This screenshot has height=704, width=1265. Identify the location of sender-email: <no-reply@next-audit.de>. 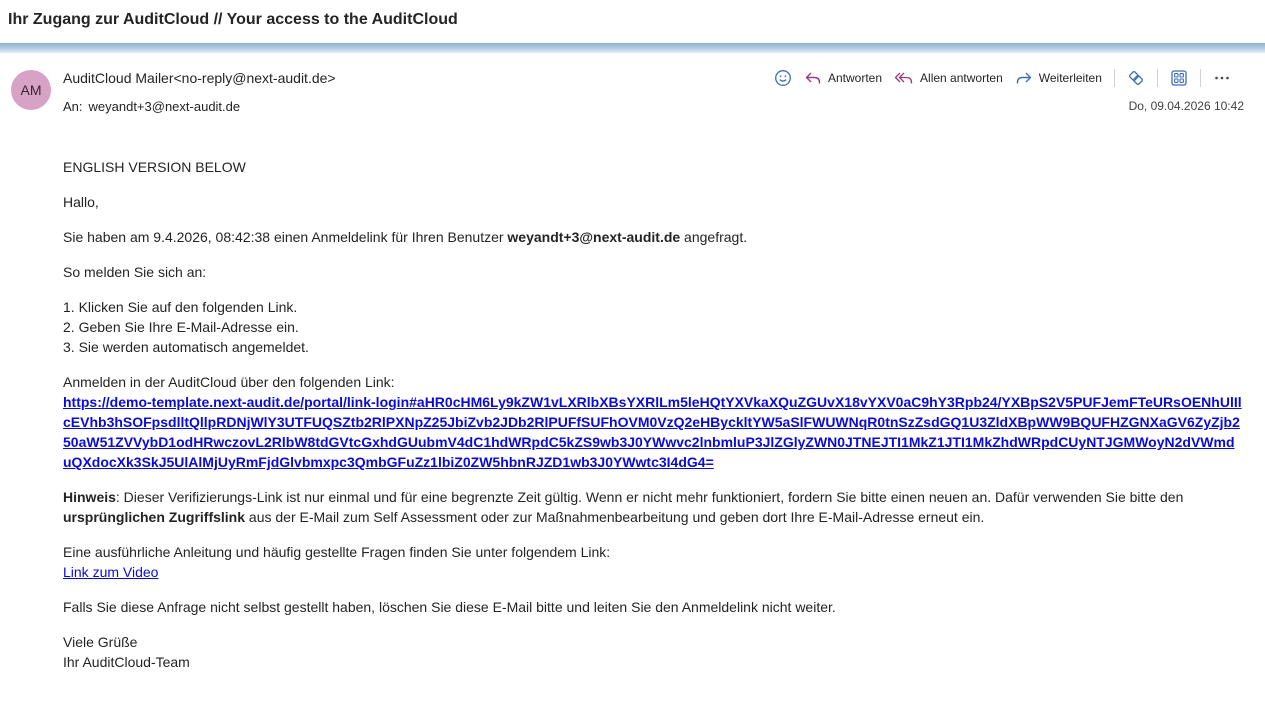
(255, 78).